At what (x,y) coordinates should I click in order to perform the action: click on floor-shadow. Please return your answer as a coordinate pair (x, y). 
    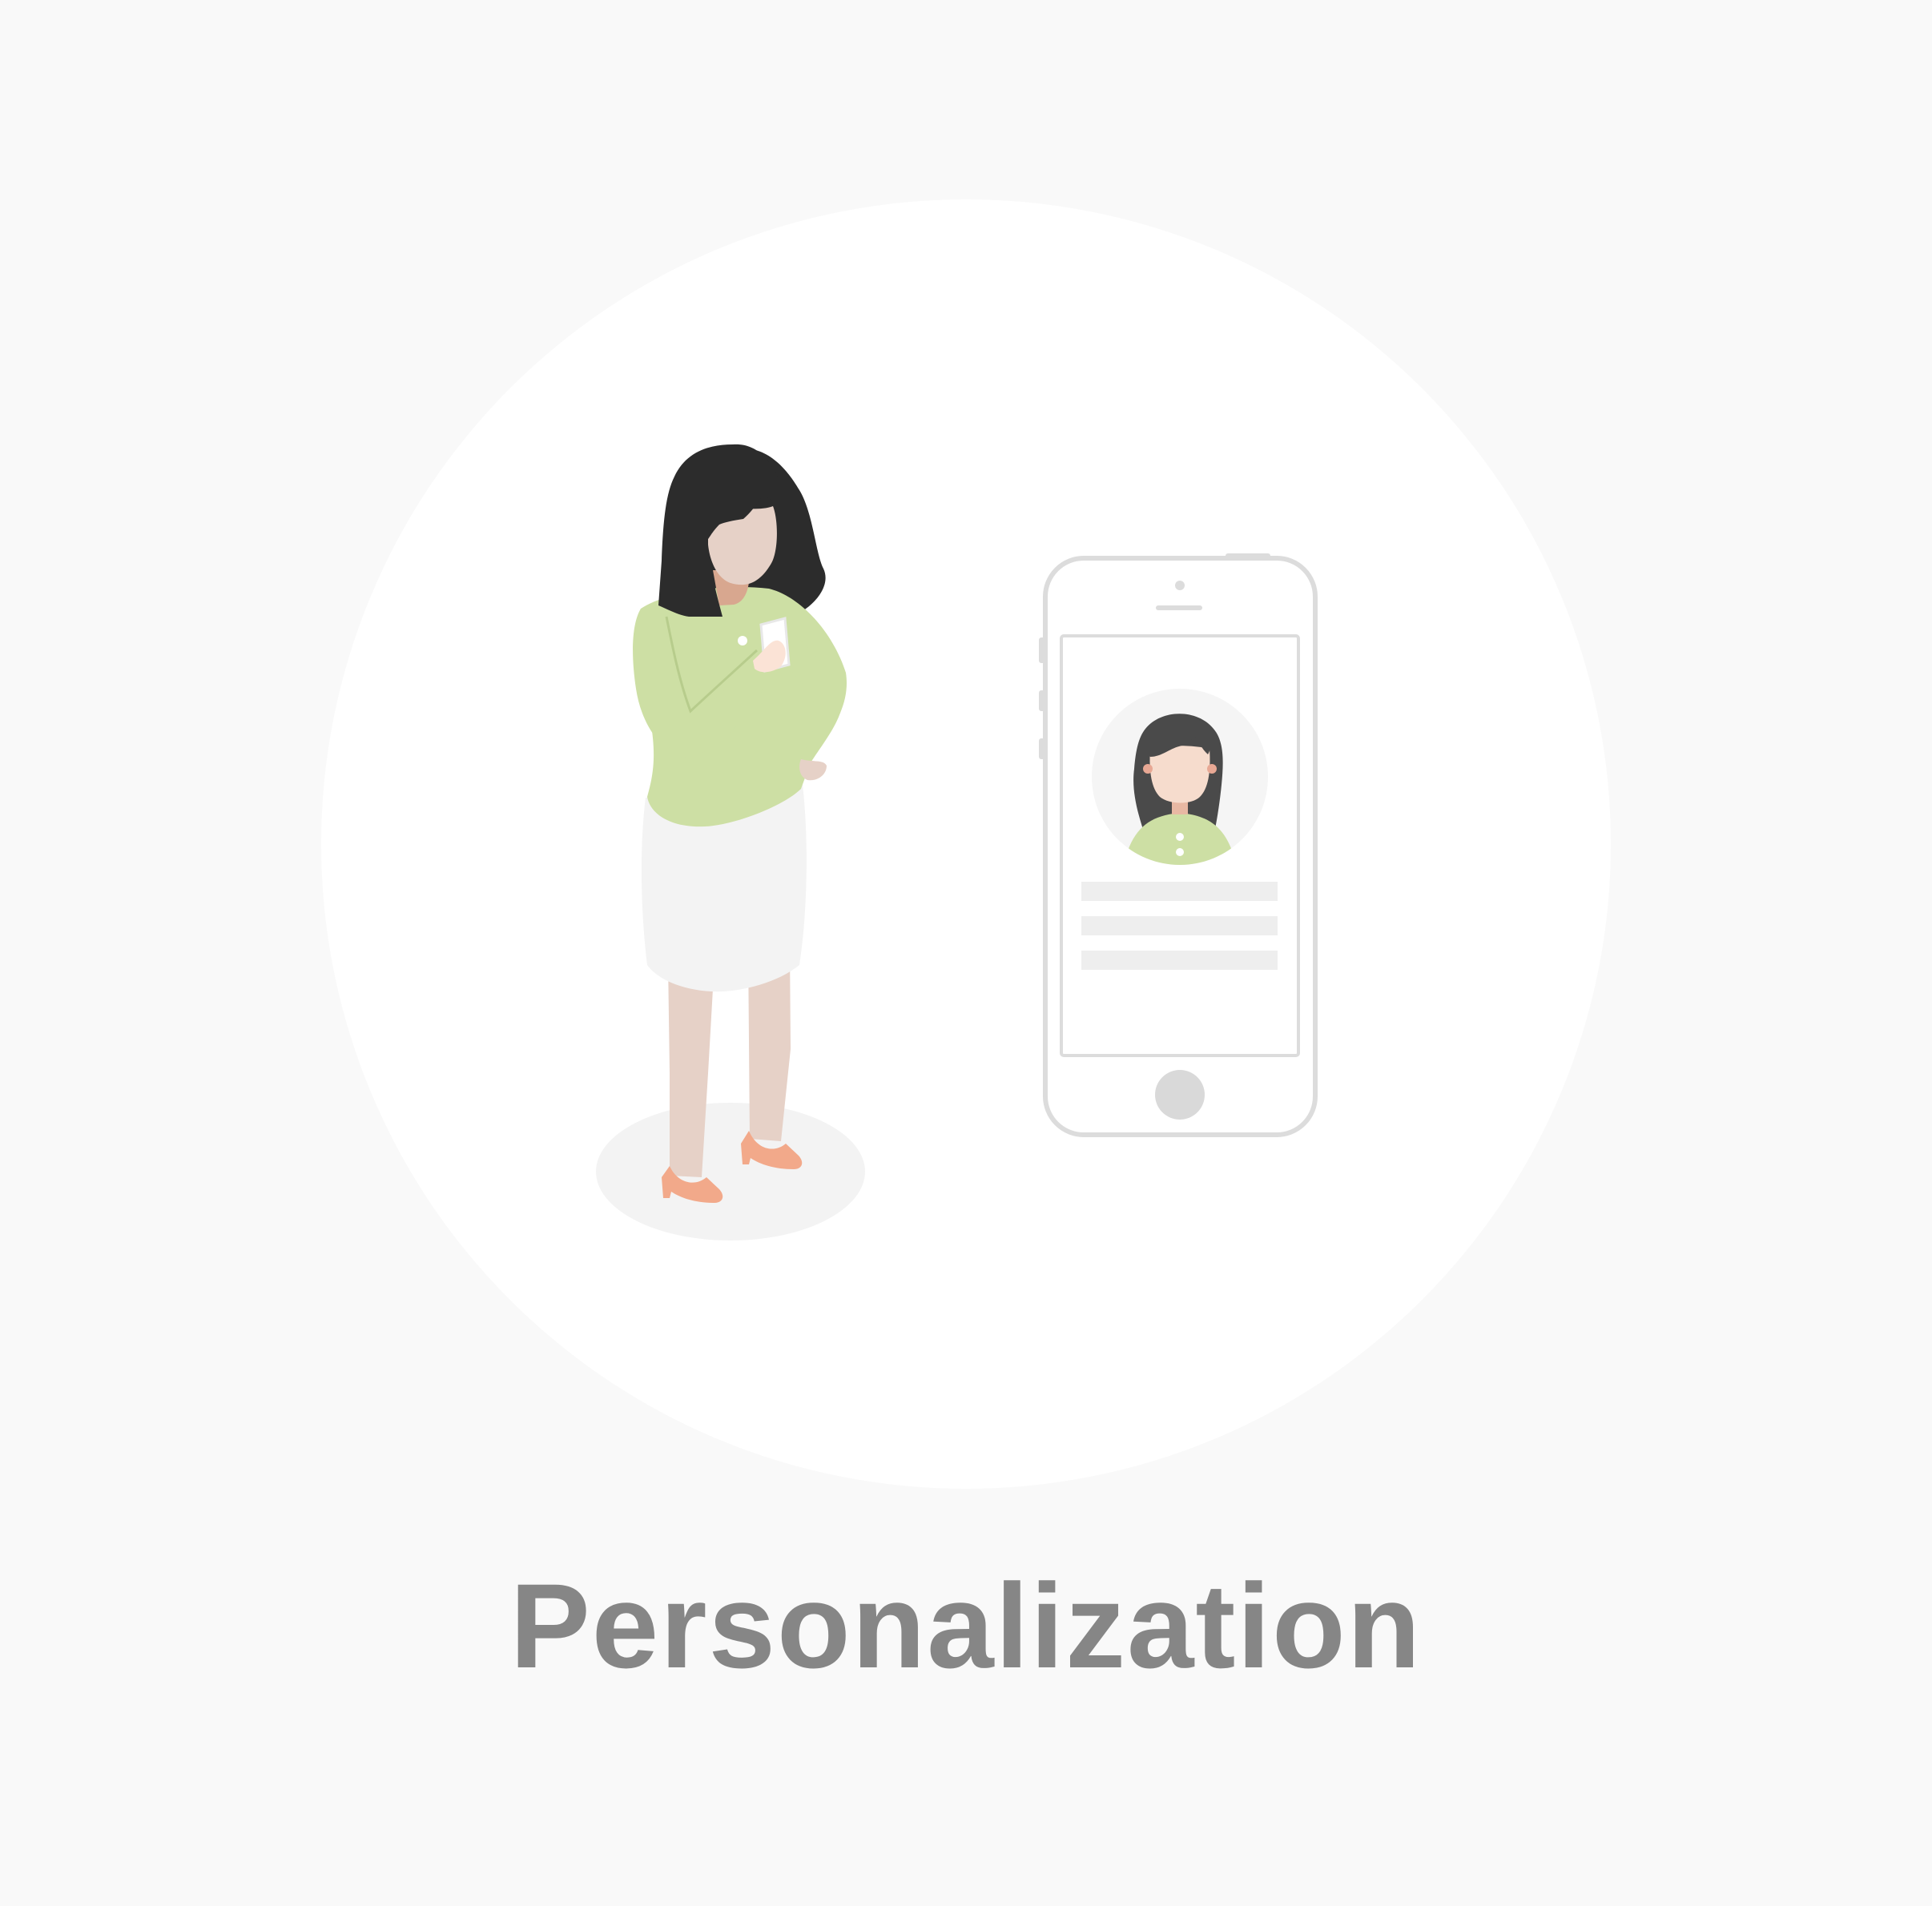
    Looking at the image, I should click on (731, 1172).